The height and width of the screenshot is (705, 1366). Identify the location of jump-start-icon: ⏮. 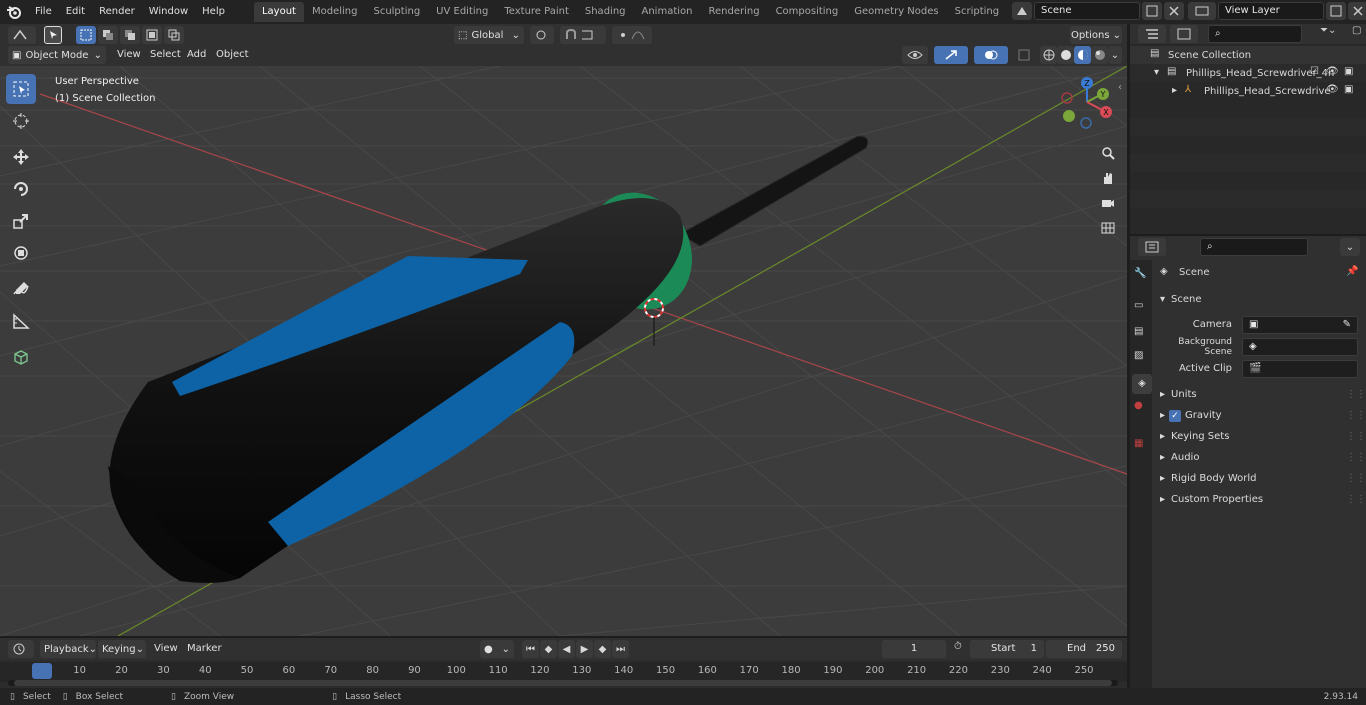
(530, 649).